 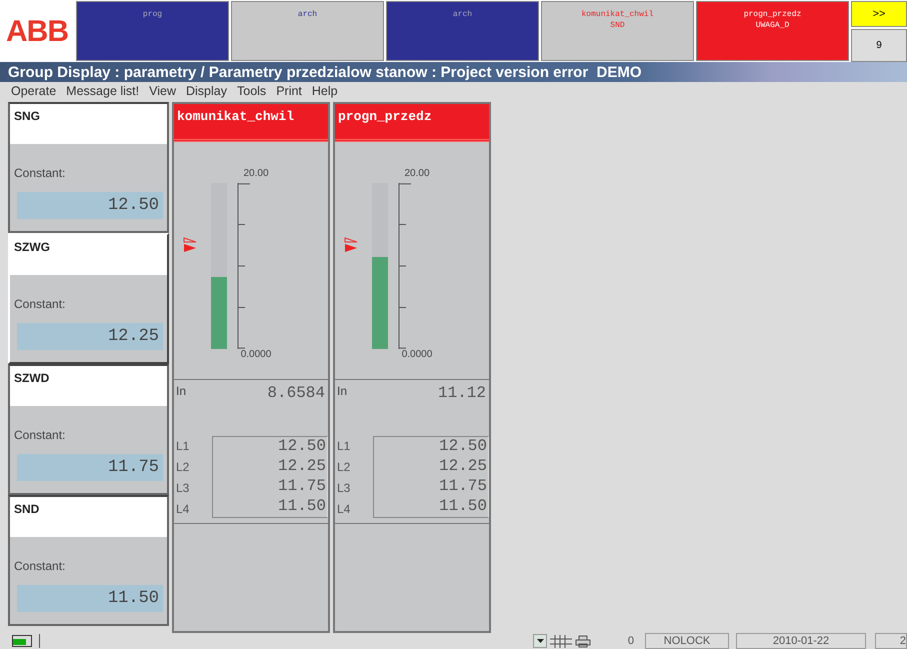 I want to click on caret-icon, so click(x=540, y=641).